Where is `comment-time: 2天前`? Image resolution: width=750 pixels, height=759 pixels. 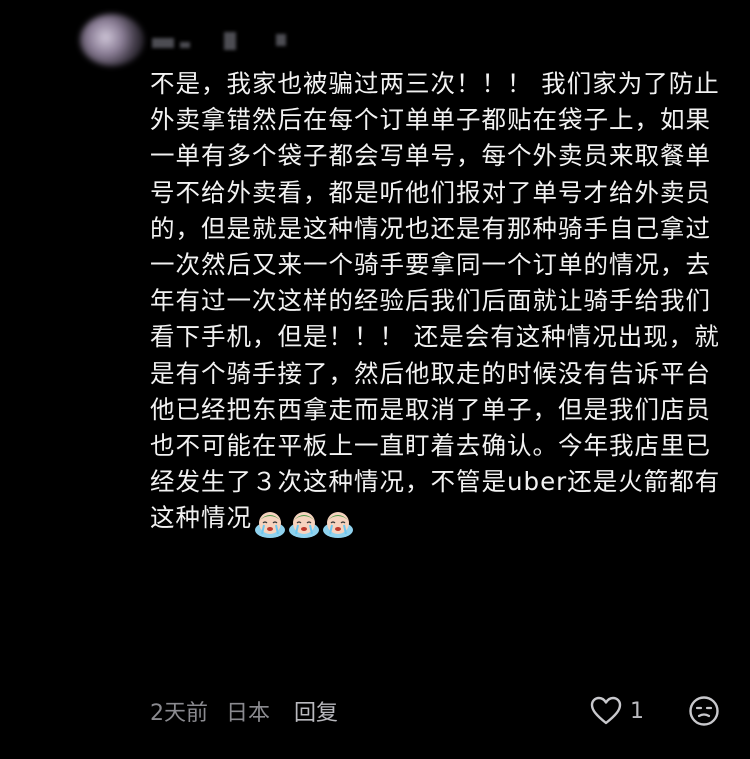 comment-time: 2天前 is located at coordinates (179, 713).